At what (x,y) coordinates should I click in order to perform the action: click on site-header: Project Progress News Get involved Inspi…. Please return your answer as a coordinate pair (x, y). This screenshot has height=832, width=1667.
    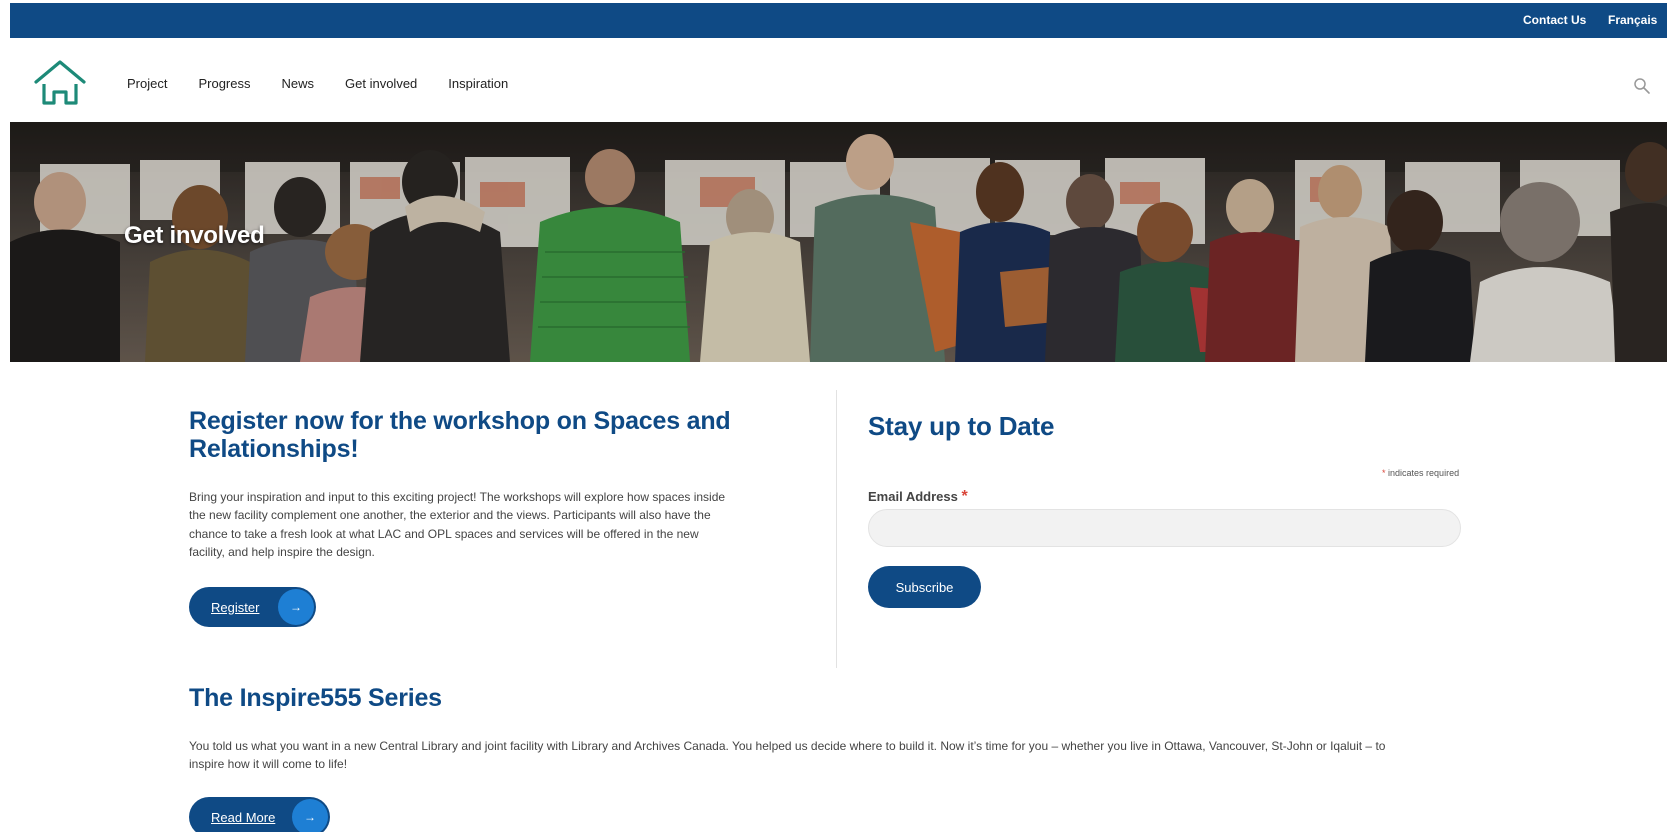
    Looking at the image, I should click on (838, 80).